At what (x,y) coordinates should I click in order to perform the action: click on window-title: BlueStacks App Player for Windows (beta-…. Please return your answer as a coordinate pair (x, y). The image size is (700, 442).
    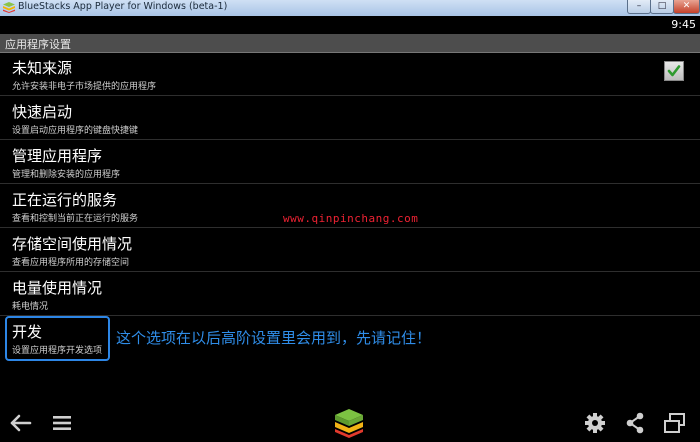
    Looking at the image, I should click on (123, 6).